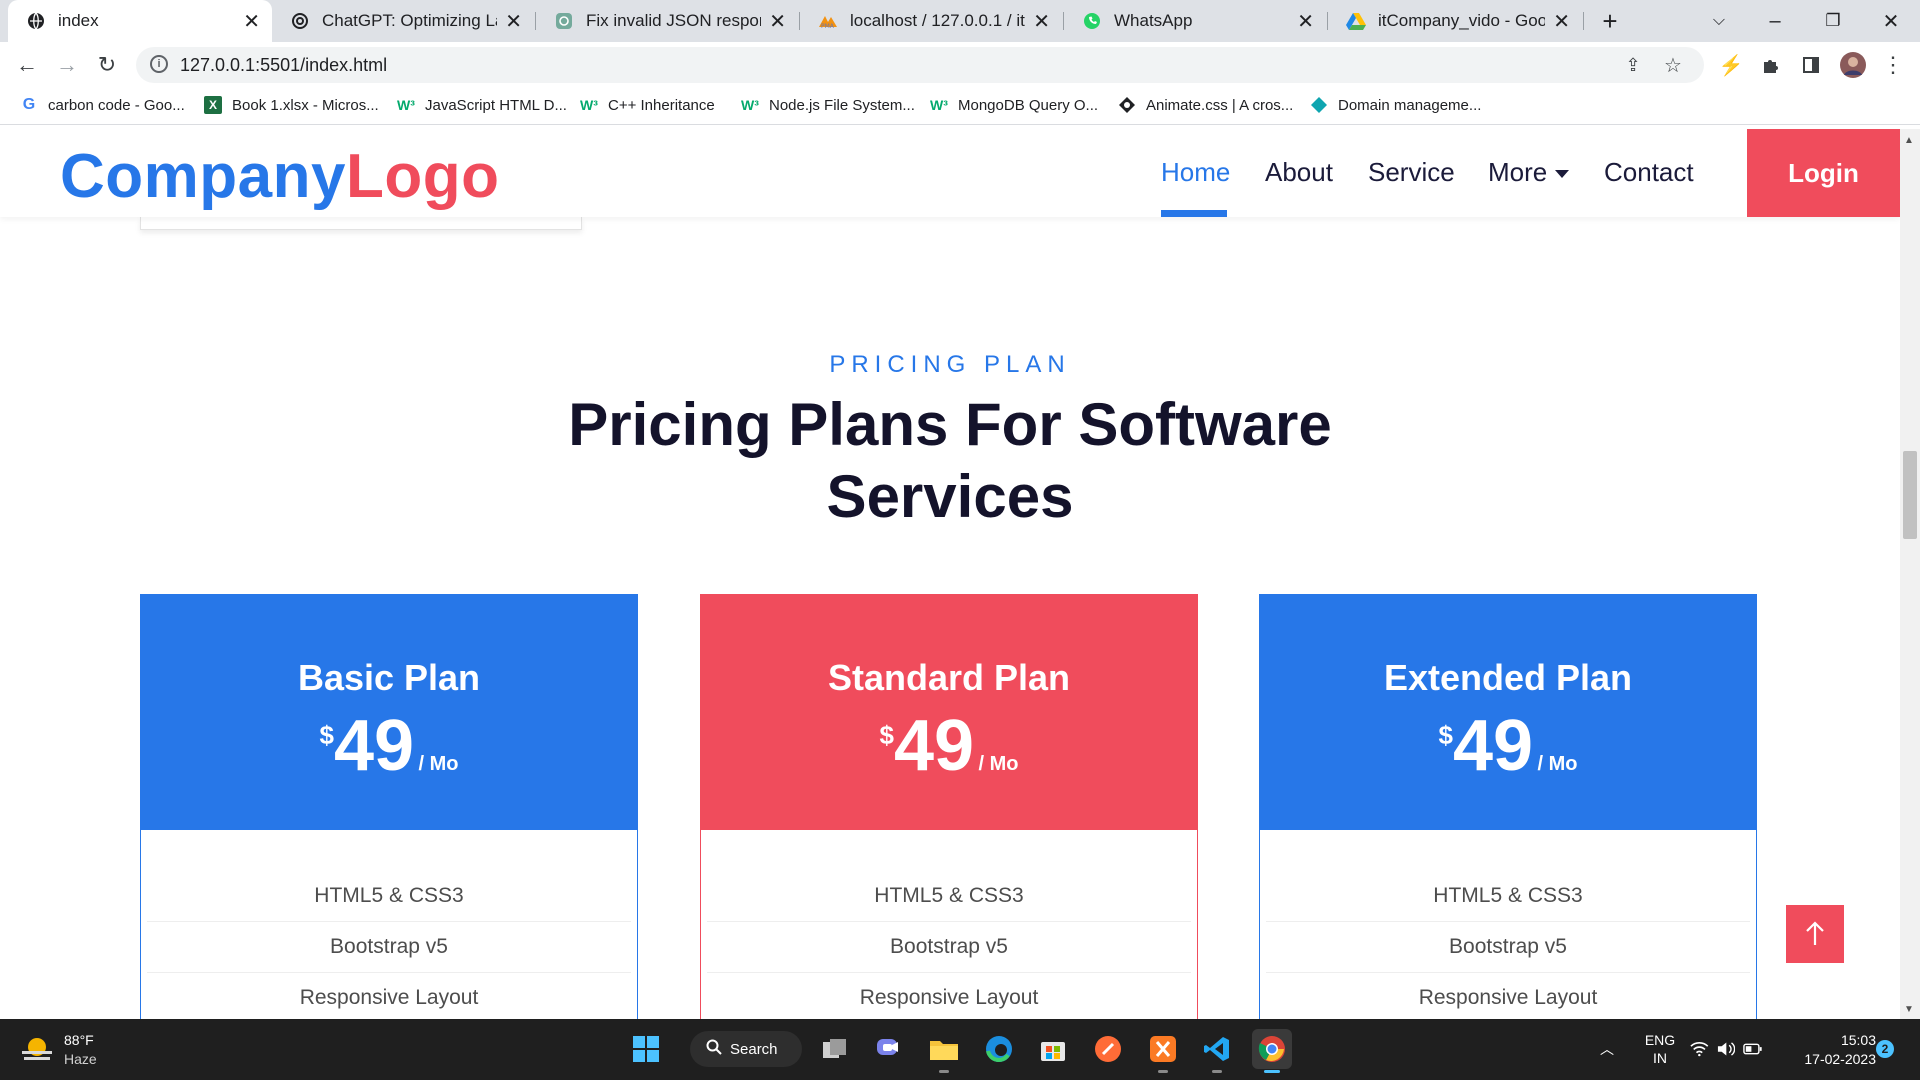 Image resolution: width=1920 pixels, height=1080 pixels. Describe the element at coordinates (140, 21) in the screenshot. I see `tab-index: index ✕` at that location.